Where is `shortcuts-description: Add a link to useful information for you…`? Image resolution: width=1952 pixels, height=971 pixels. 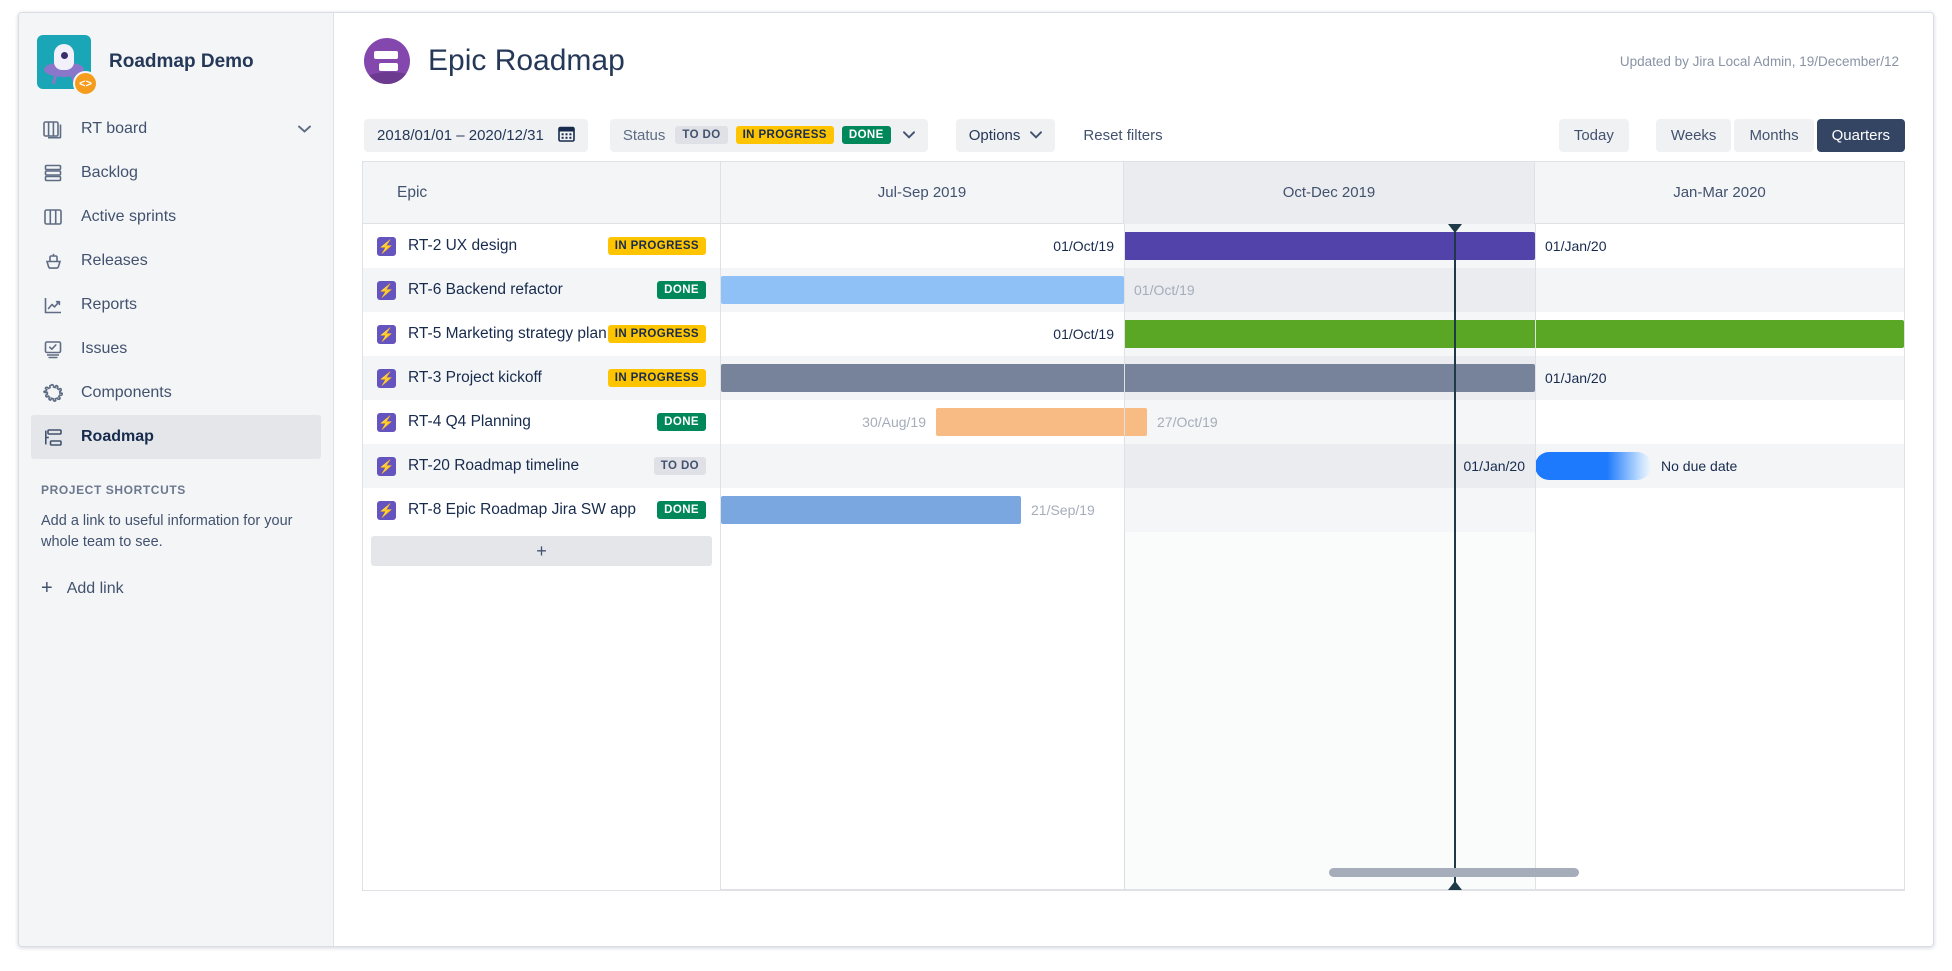 shortcuts-description: Add a link to useful information for you… is located at coordinates (167, 532).